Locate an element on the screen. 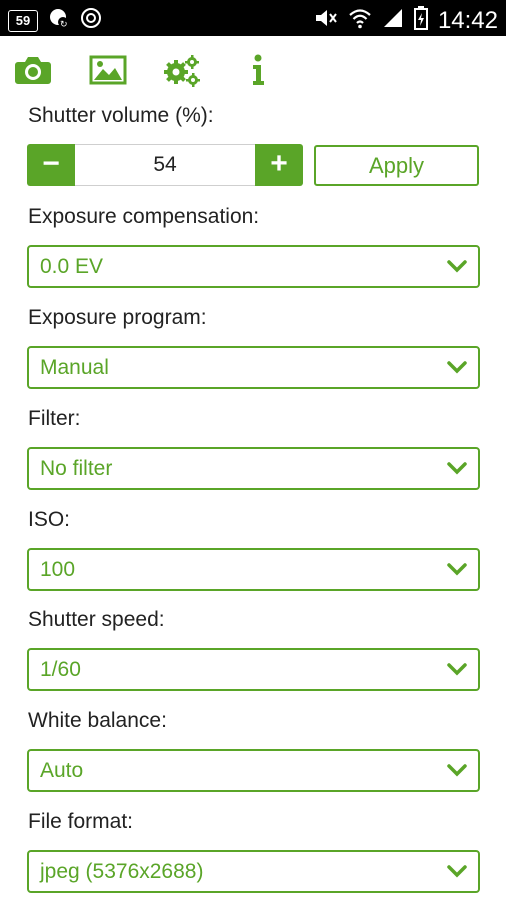  battery-icon is located at coordinates (420, 20).